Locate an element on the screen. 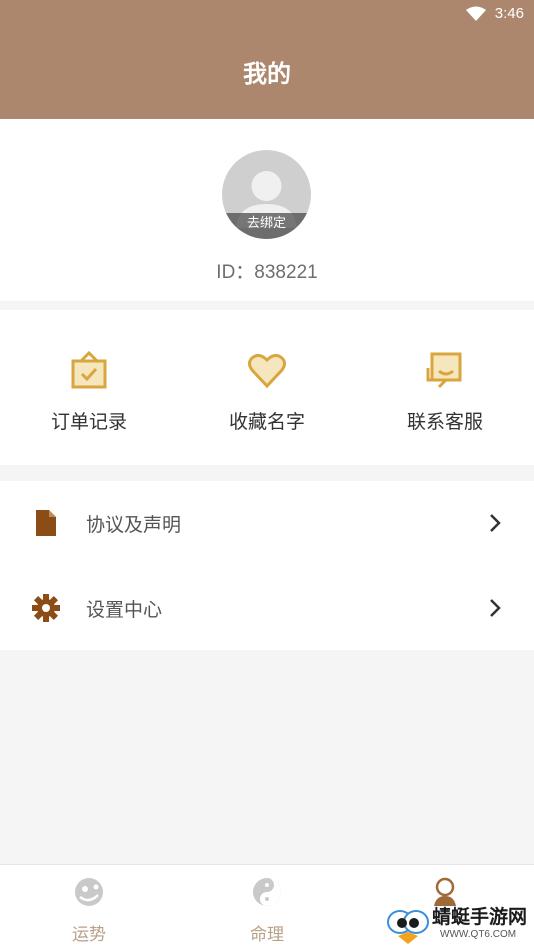 The height and width of the screenshot is (950, 534). menu-item-agreement: 协议及声明 is located at coordinates (267, 523).